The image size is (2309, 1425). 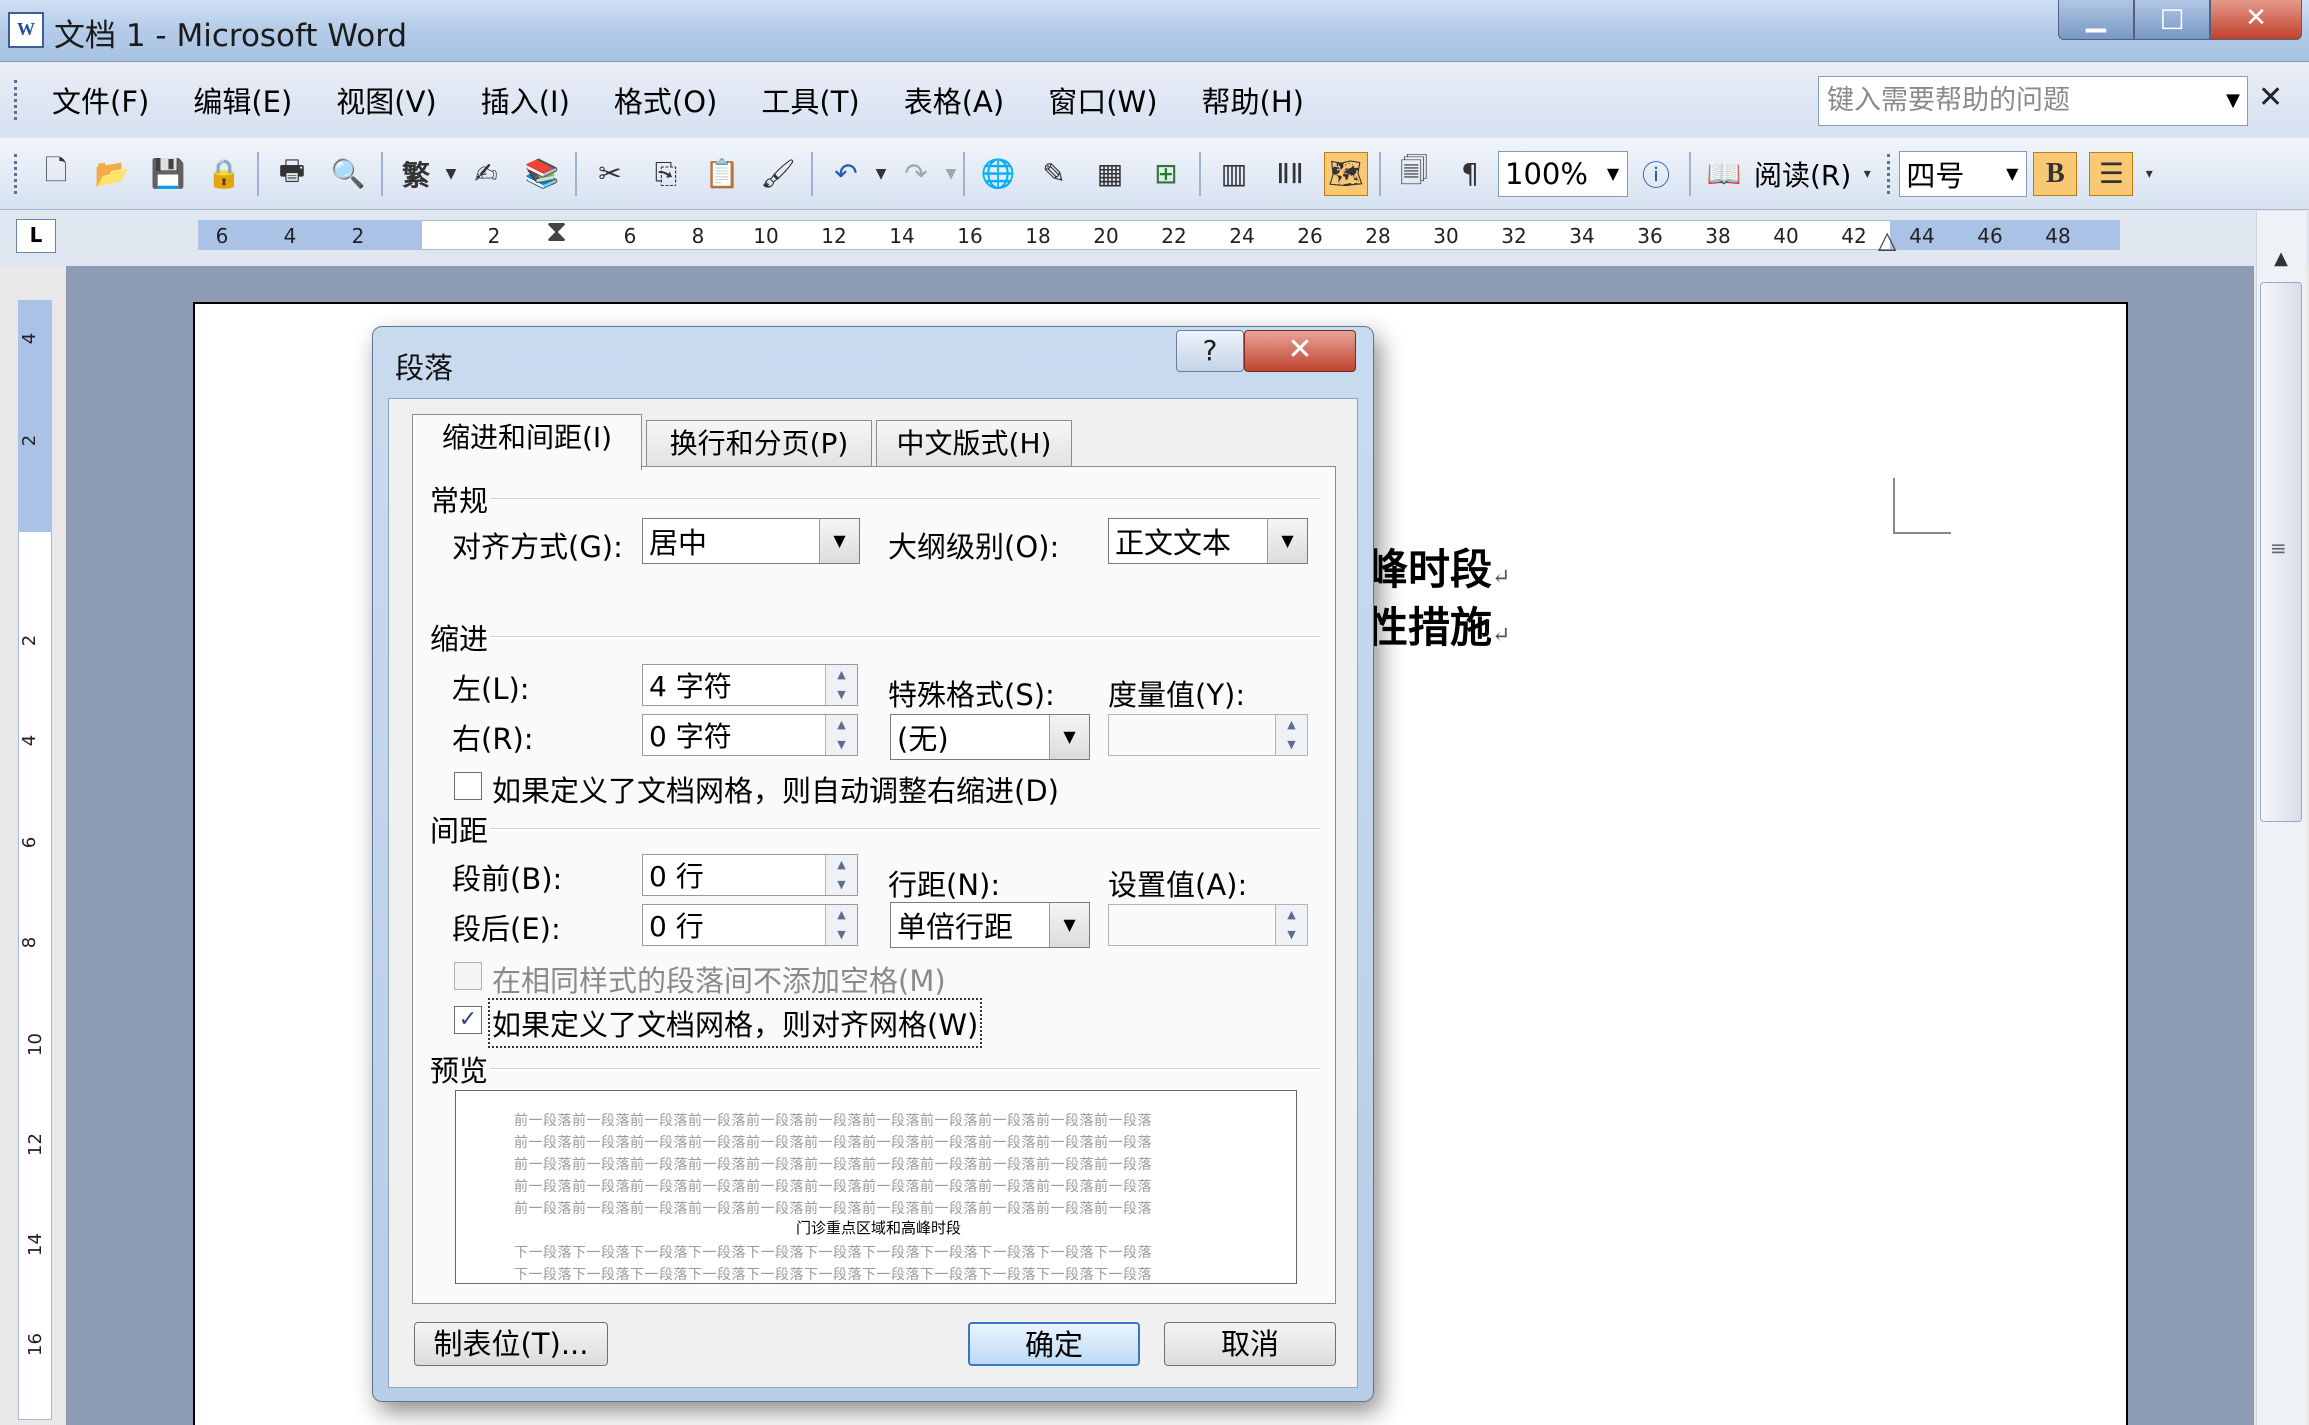 I want to click on snap-to-grid-checkbox: ✓, so click(x=468, y=1020).